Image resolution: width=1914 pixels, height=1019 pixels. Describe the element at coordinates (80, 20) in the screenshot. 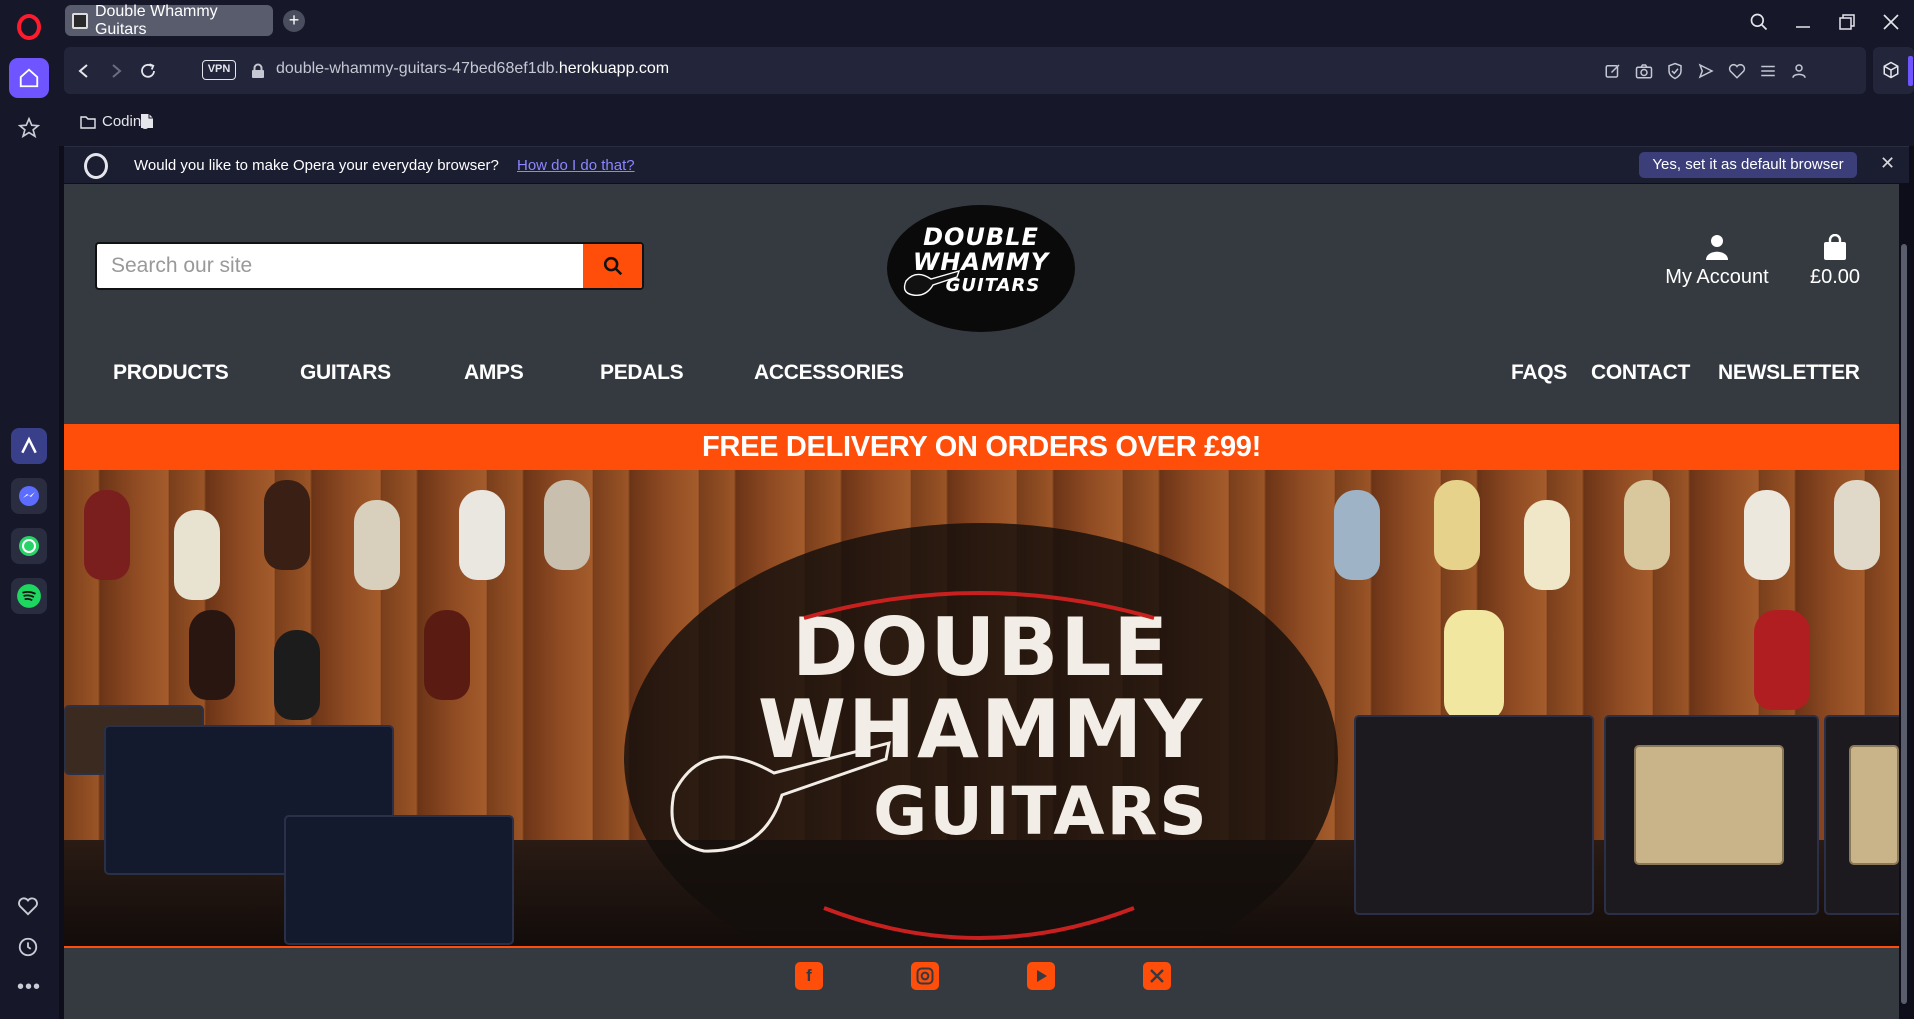

I see `favicon-icon` at that location.